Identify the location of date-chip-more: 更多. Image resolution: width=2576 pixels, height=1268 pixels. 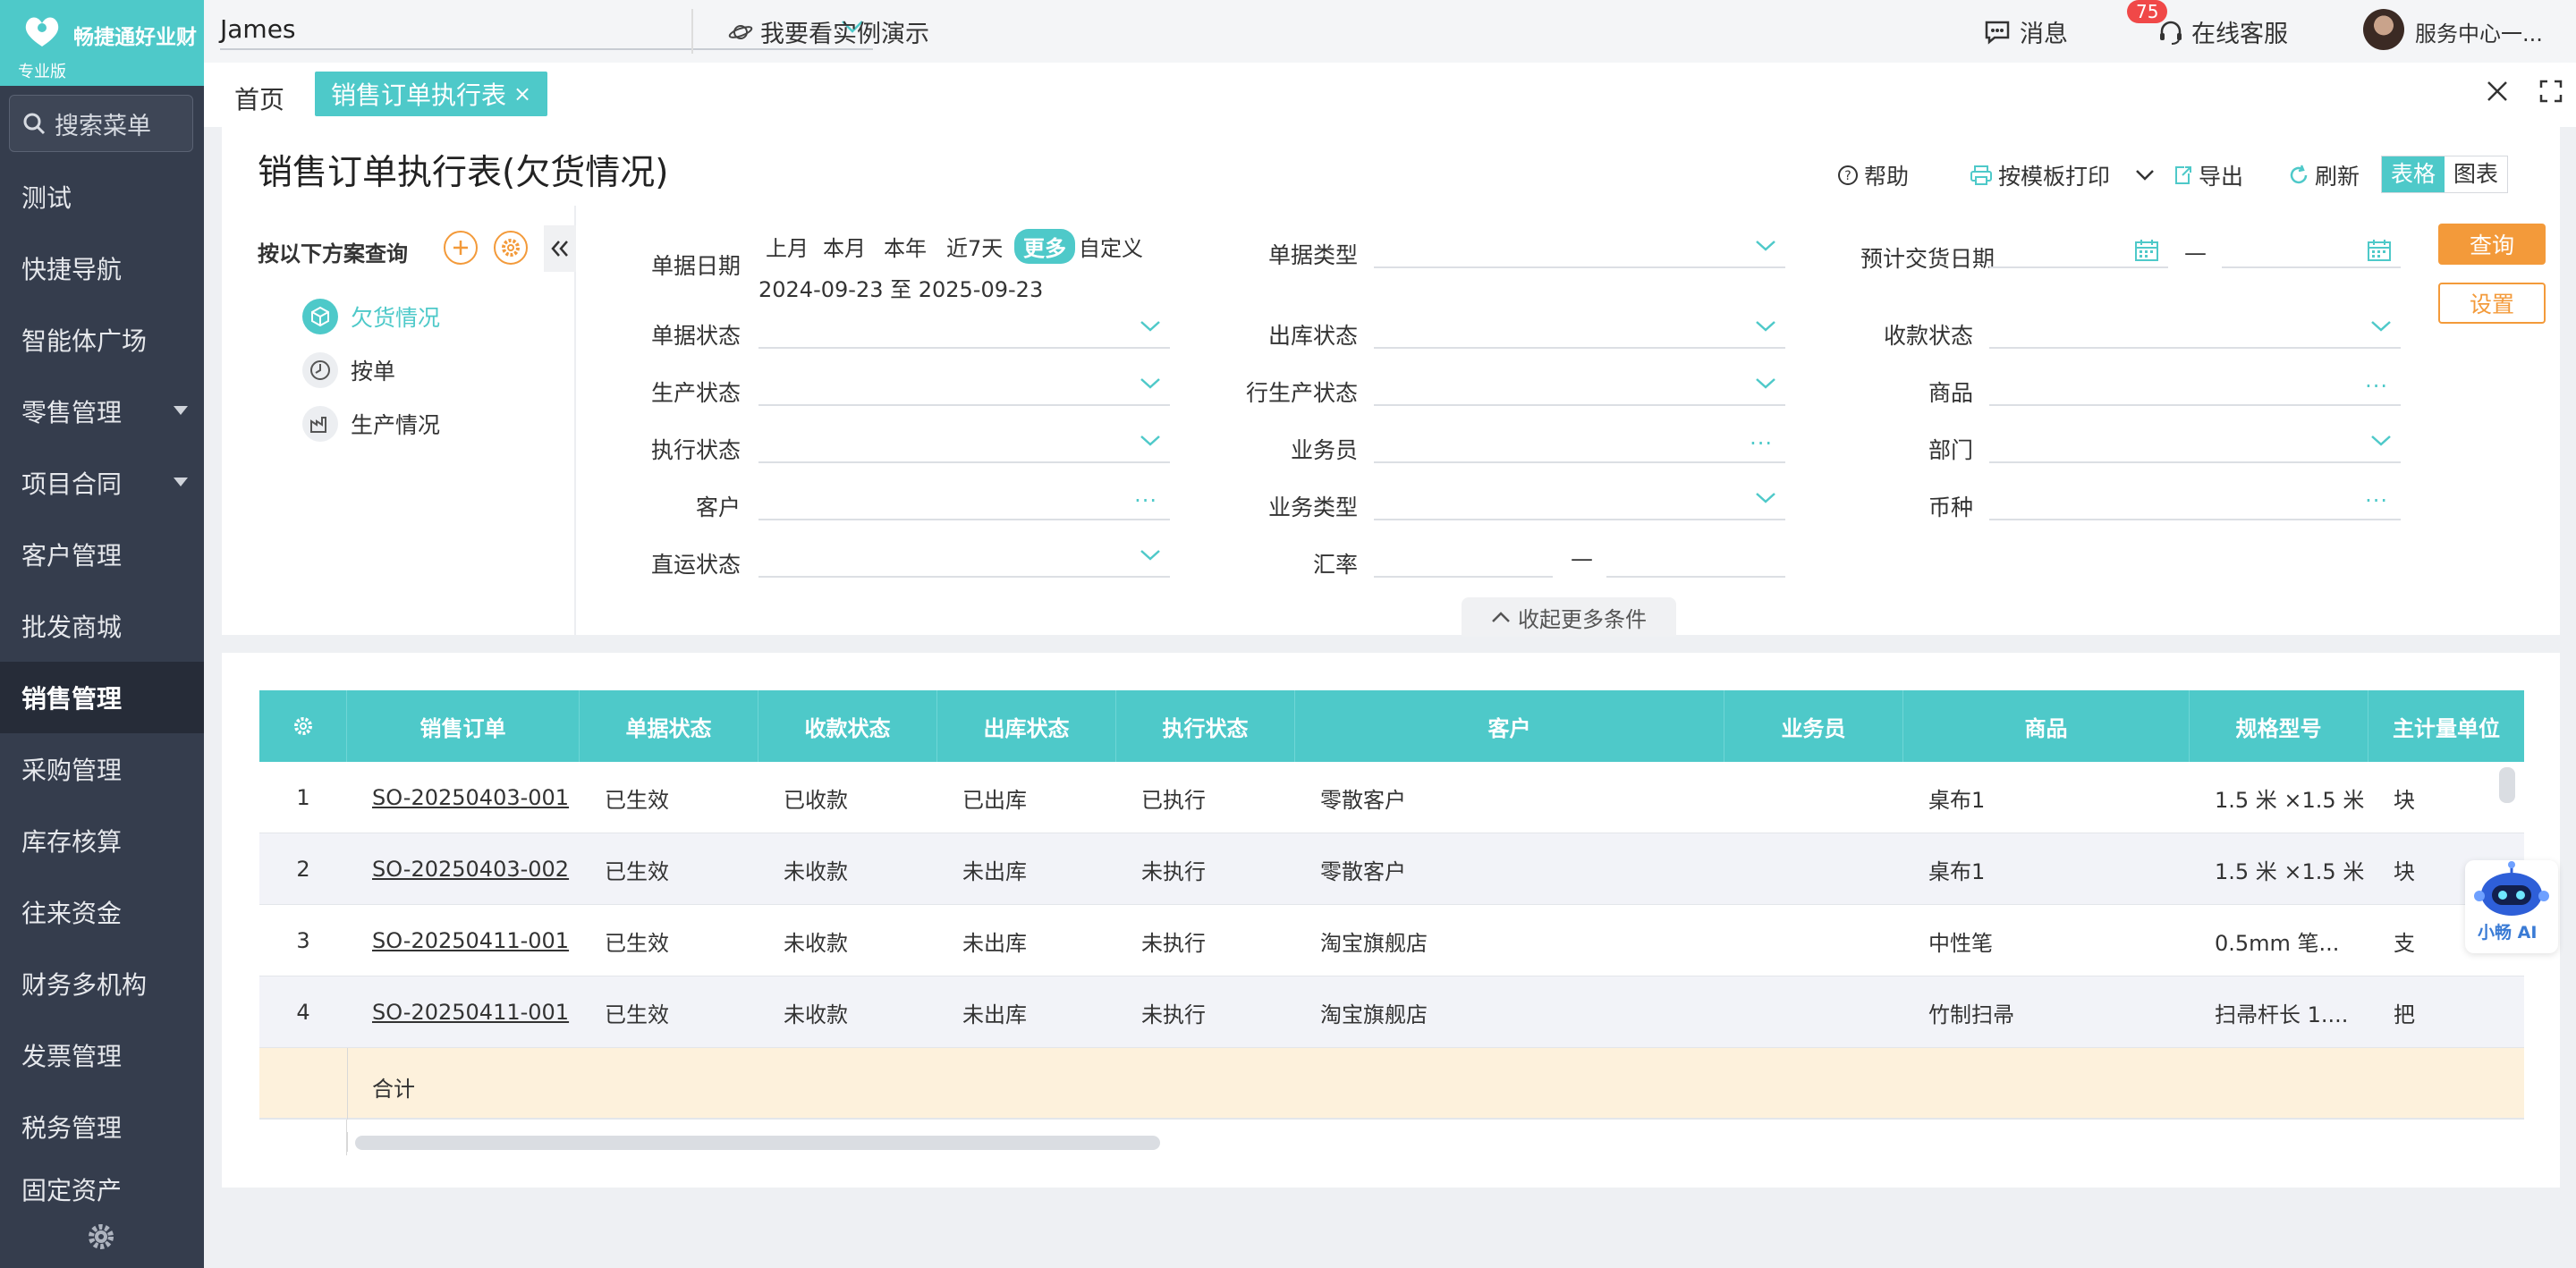
(1044, 246).